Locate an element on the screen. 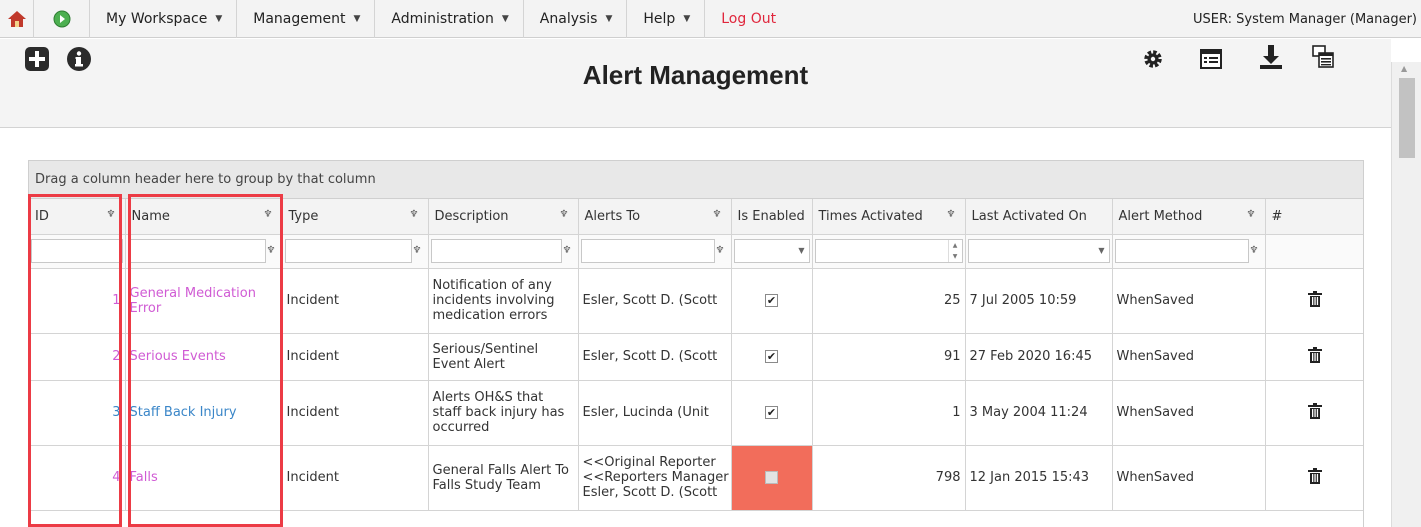  cell-last-activated: 12 Jan 2015 15:43 is located at coordinates (1039, 478).